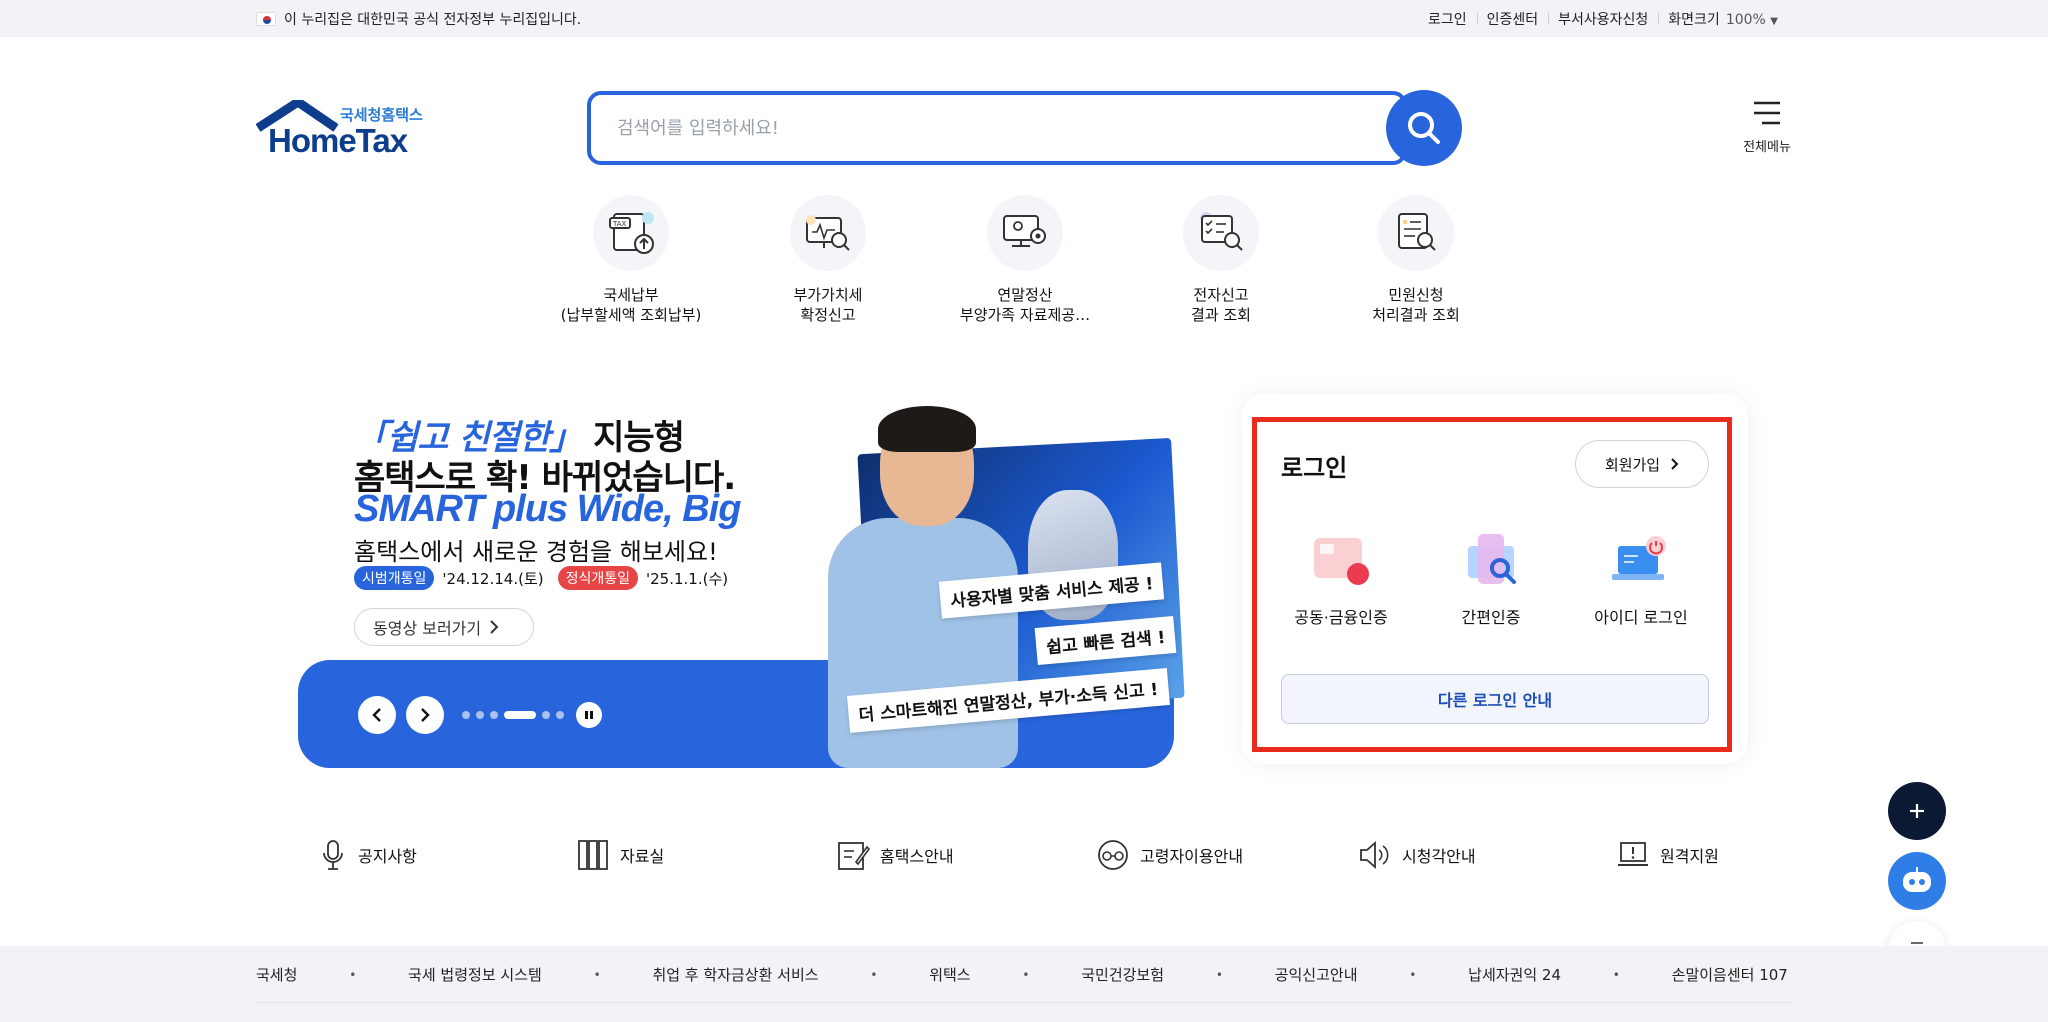 This screenshot has height=1022, width=2048. Describe the element at coordinates (1491, 562) in the screenshot. I see `phone-search-icon` at that location.